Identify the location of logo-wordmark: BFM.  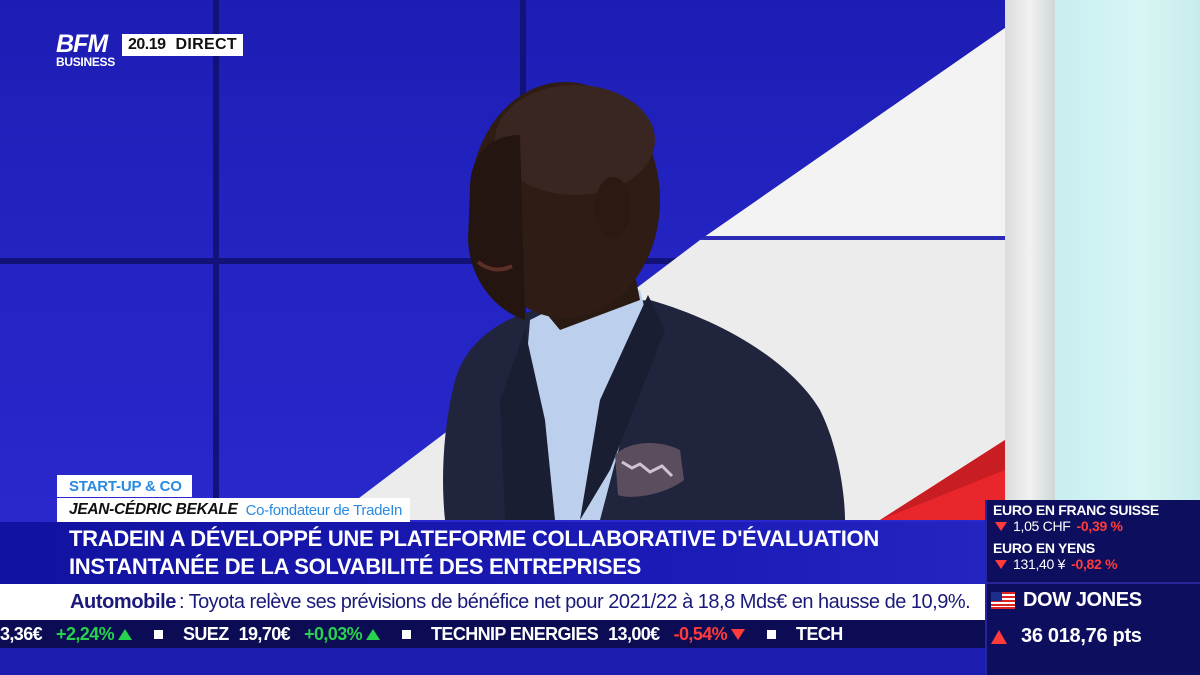
(82, 44).